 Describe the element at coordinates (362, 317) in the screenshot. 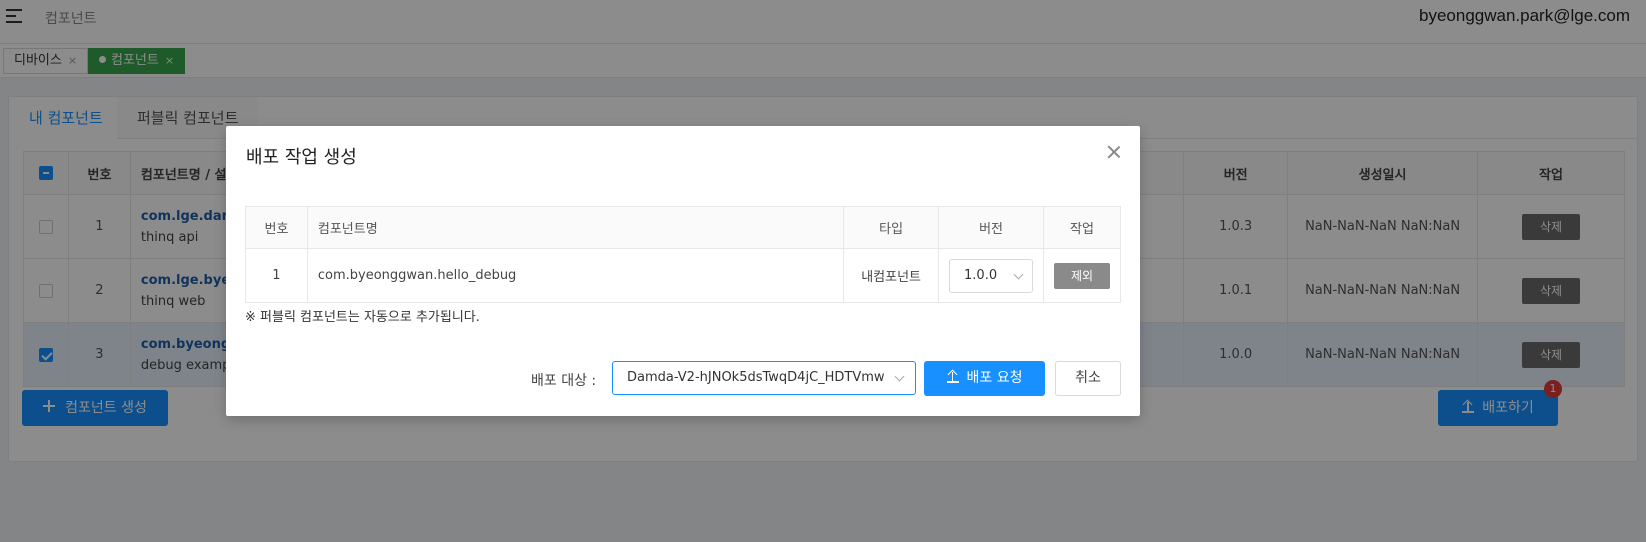

I see `public-component-note: ※ 퍼블릭 컴포넌트는 자동으로 추가됩니다.` at that location.